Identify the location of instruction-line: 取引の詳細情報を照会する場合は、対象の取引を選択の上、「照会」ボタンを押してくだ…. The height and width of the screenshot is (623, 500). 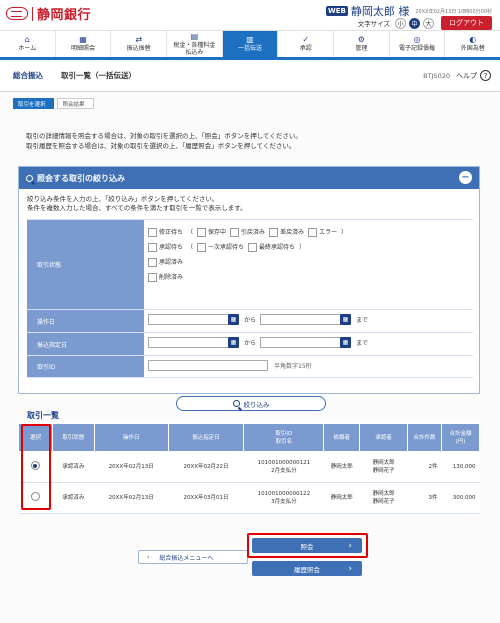
(164, 136).